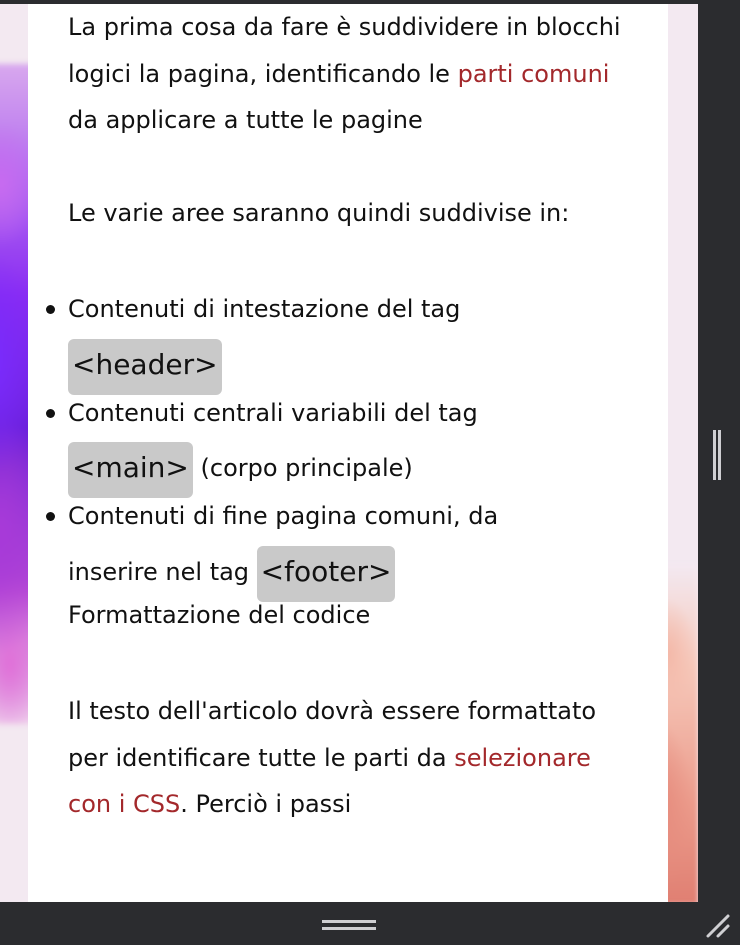 This screenshot has width=740, height=945. I want to click on formatting-text-end: . Perciò i passi, so click(266, 804).